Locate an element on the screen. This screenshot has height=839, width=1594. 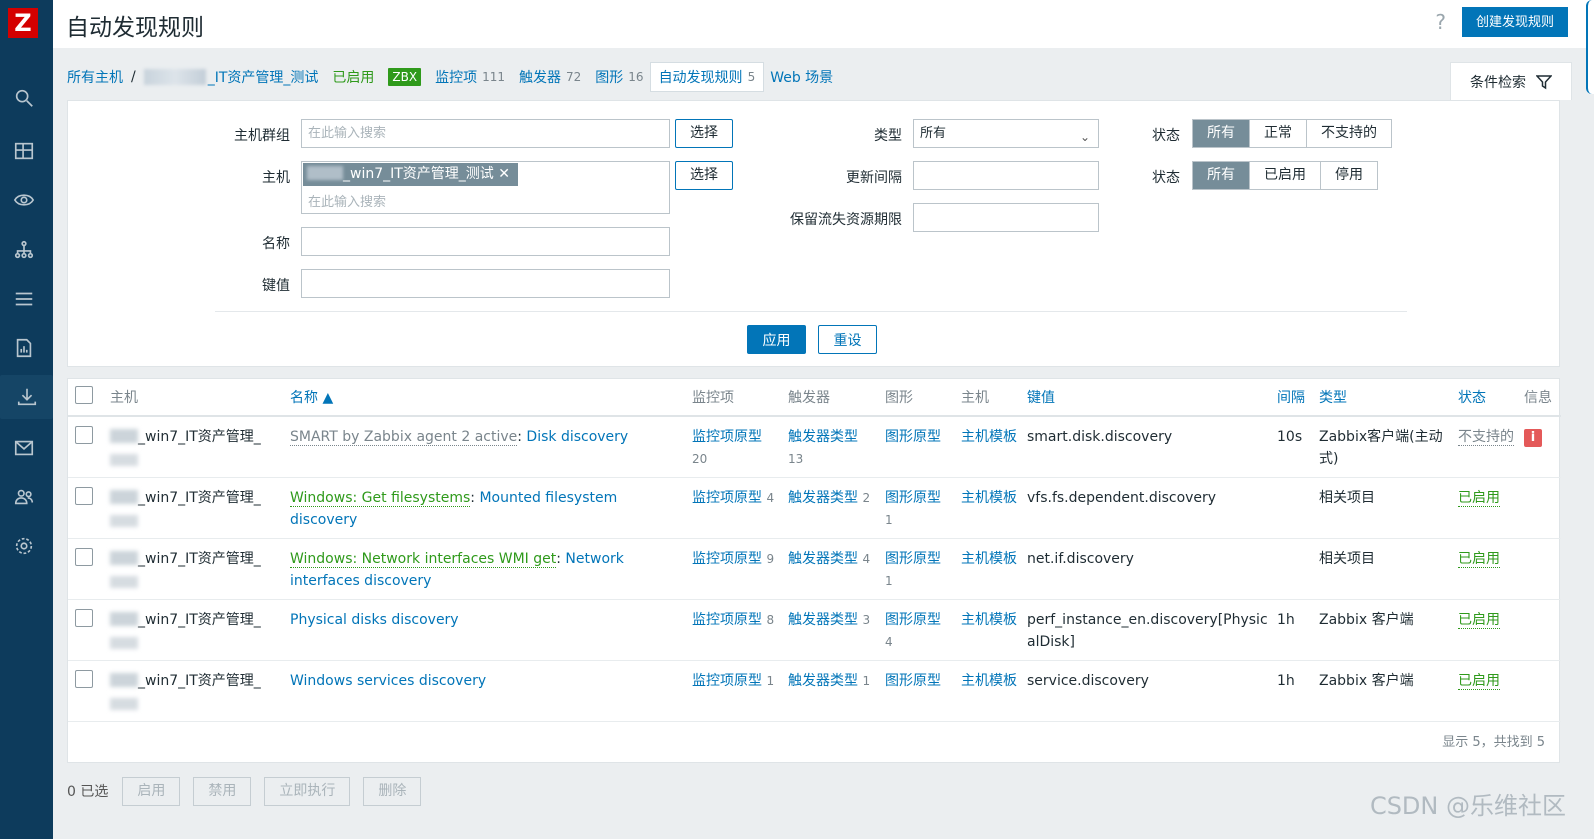
key-cell: vfs.fs.dependent.discovery is located at coordinates (1148, 508).